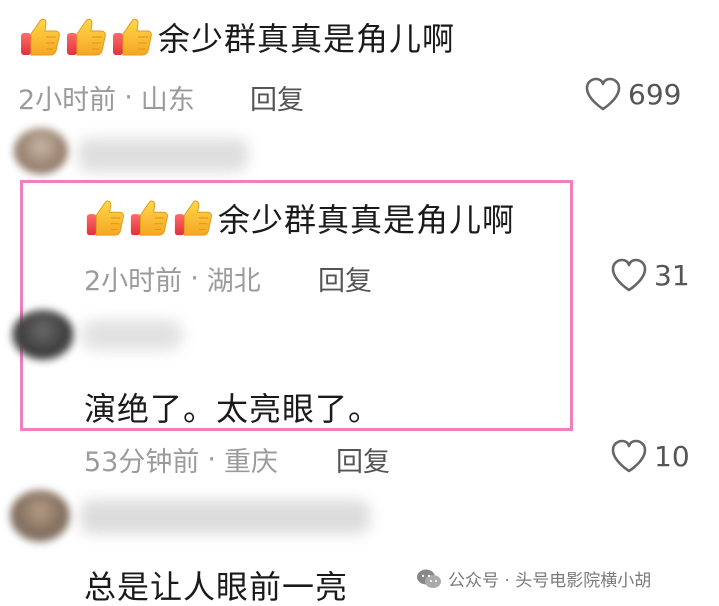 The width and height of the screenshot is (719, 606). I want to click on comment-1-text: 余少群真真是角儿啊, so click(307, 39).